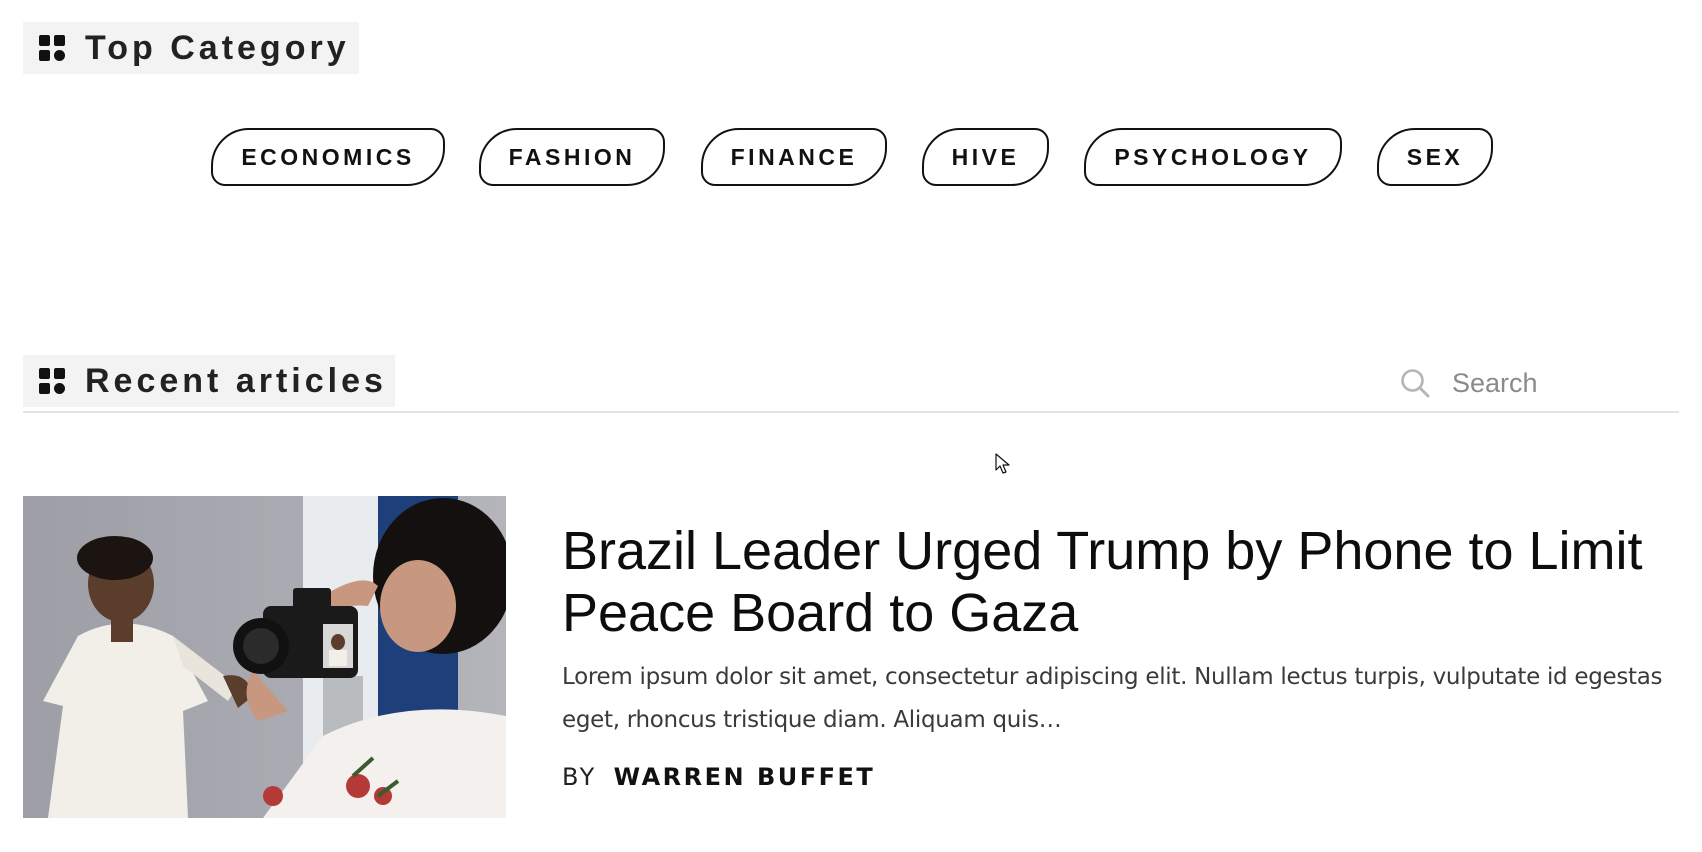 Image resolution: width=1702 pixels, height=852 pixels. Describe the element at coordinates (985, 157) in the screenshot. I see `category-pill-hive: HIVE` at that location.